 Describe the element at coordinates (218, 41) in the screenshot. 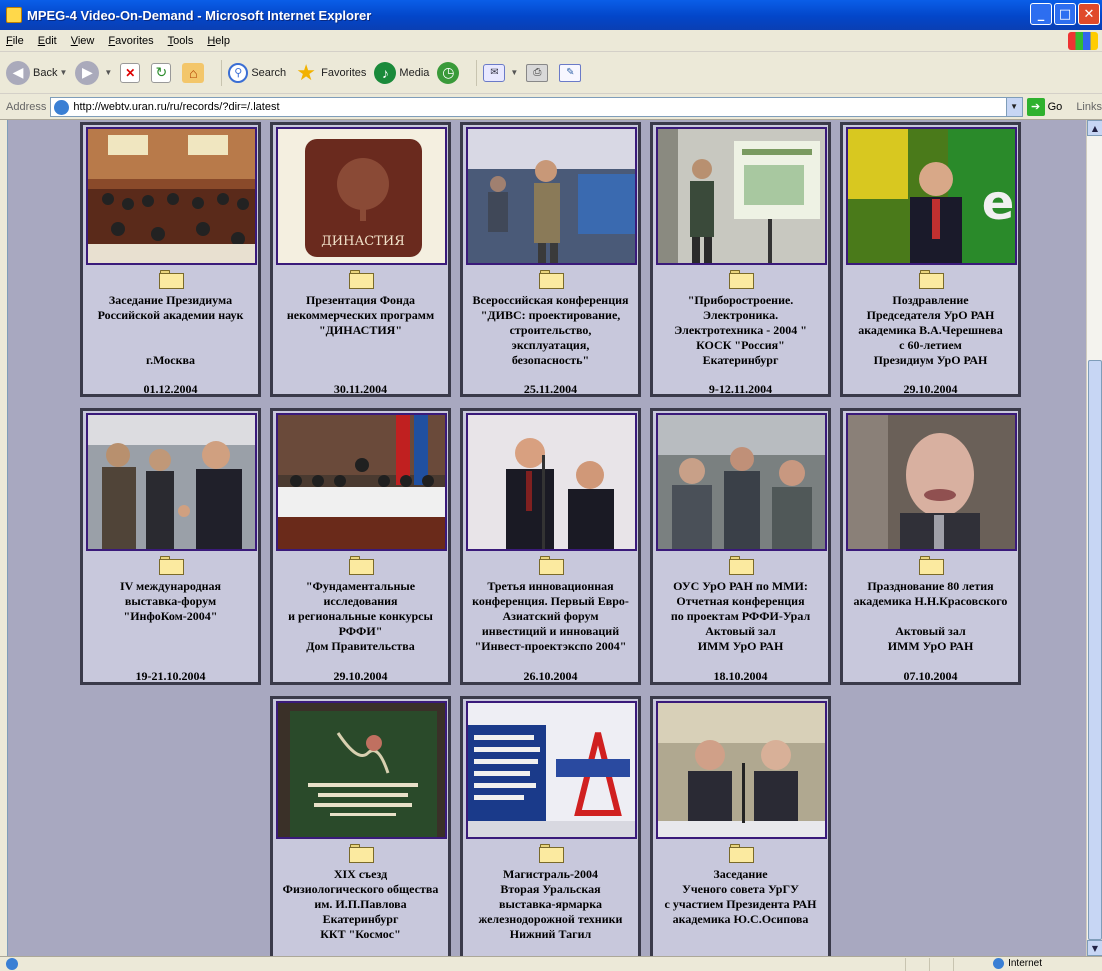

I see `menu-help: Help` at that location.